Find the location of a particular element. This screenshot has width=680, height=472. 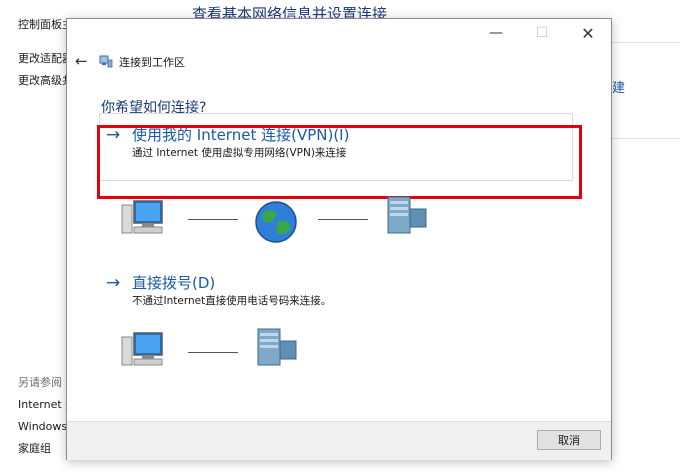

dialup-option-desc: 不通过Internet直接使用电话号码来连接。 is located at coordinates (232, 301).